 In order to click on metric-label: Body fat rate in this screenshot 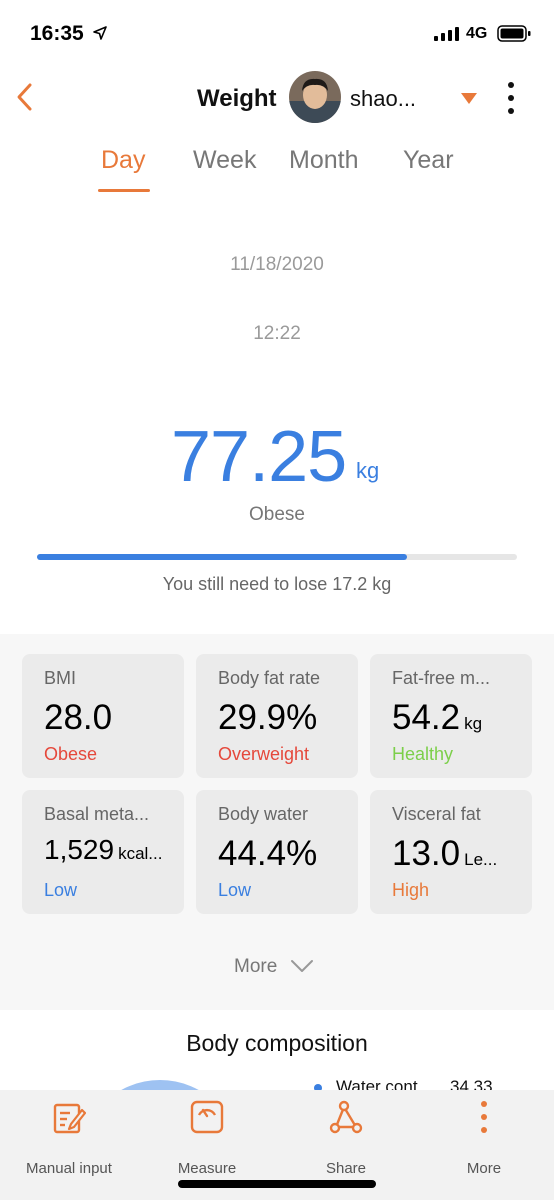, I will do `click(269, 678)`.